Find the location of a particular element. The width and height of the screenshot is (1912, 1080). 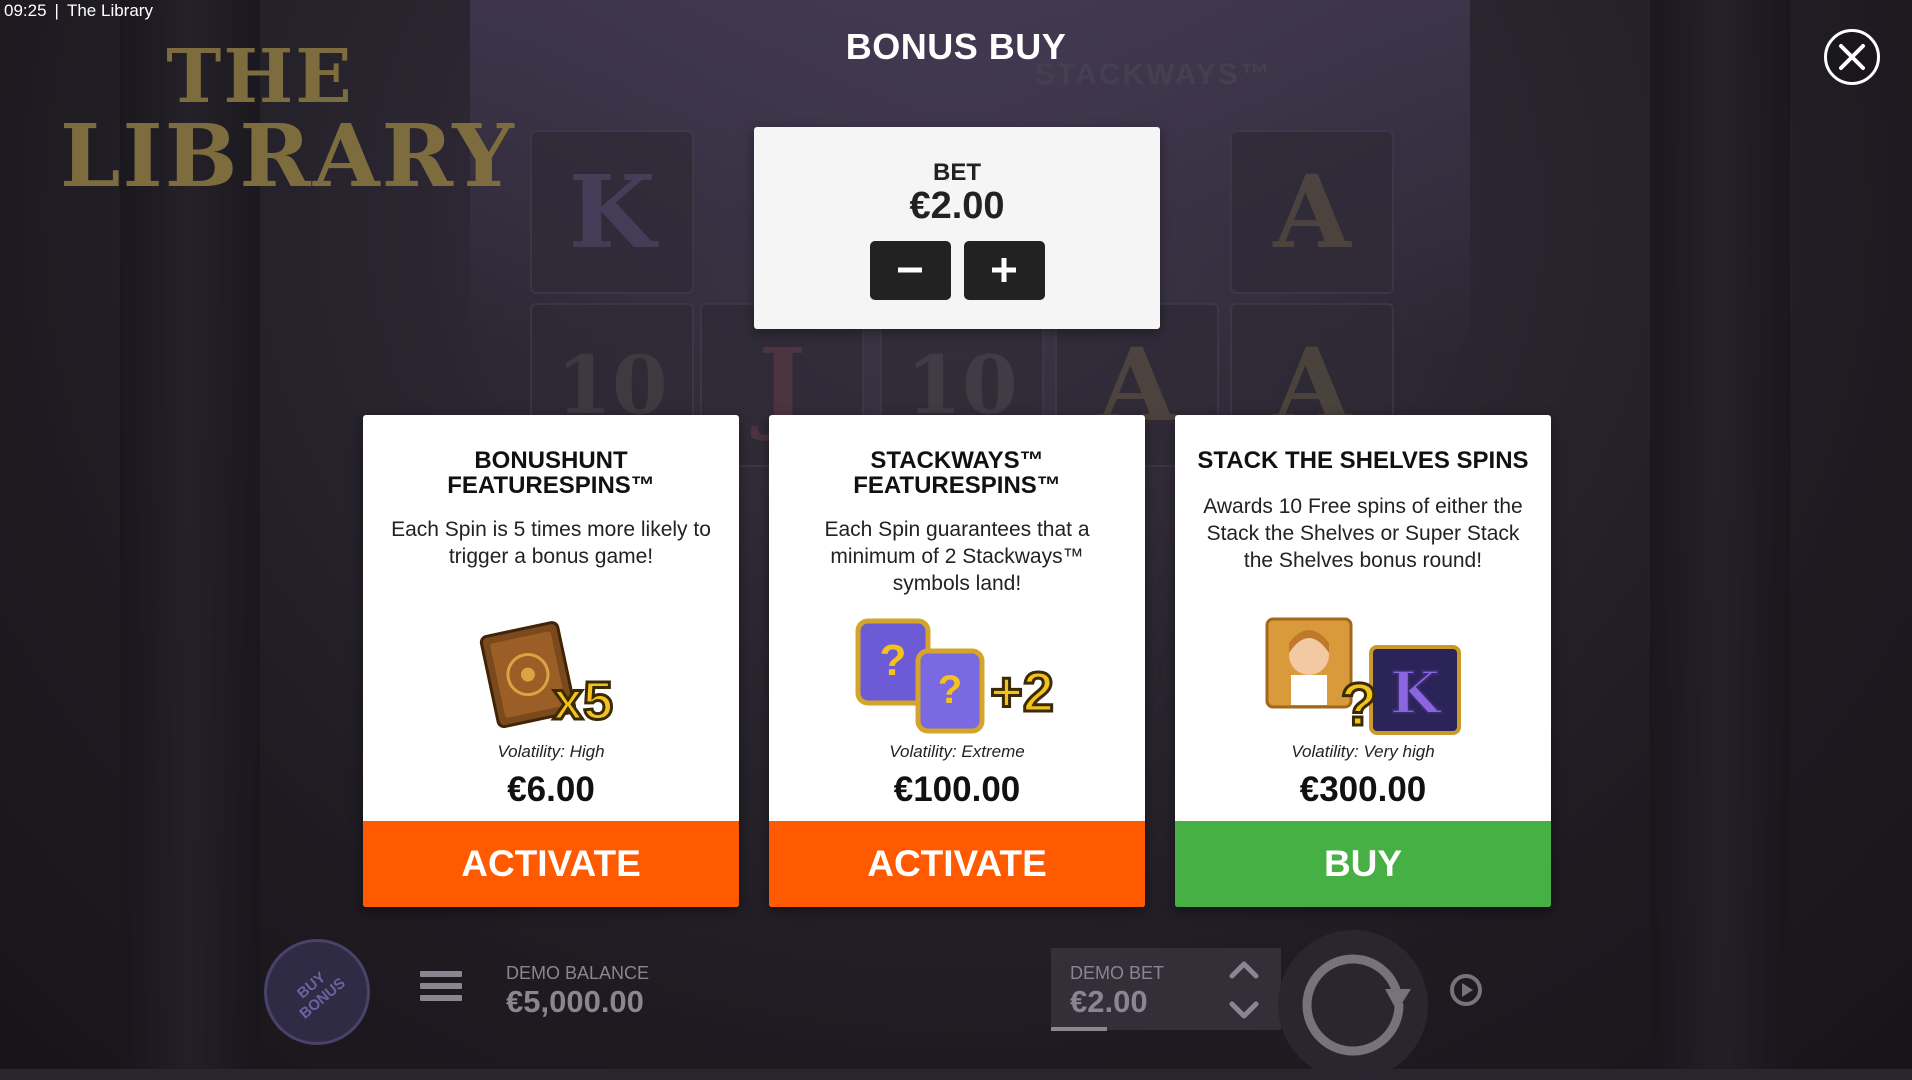

card-title-line1: STACKWAYS™ is located at coordinates (957, 460).